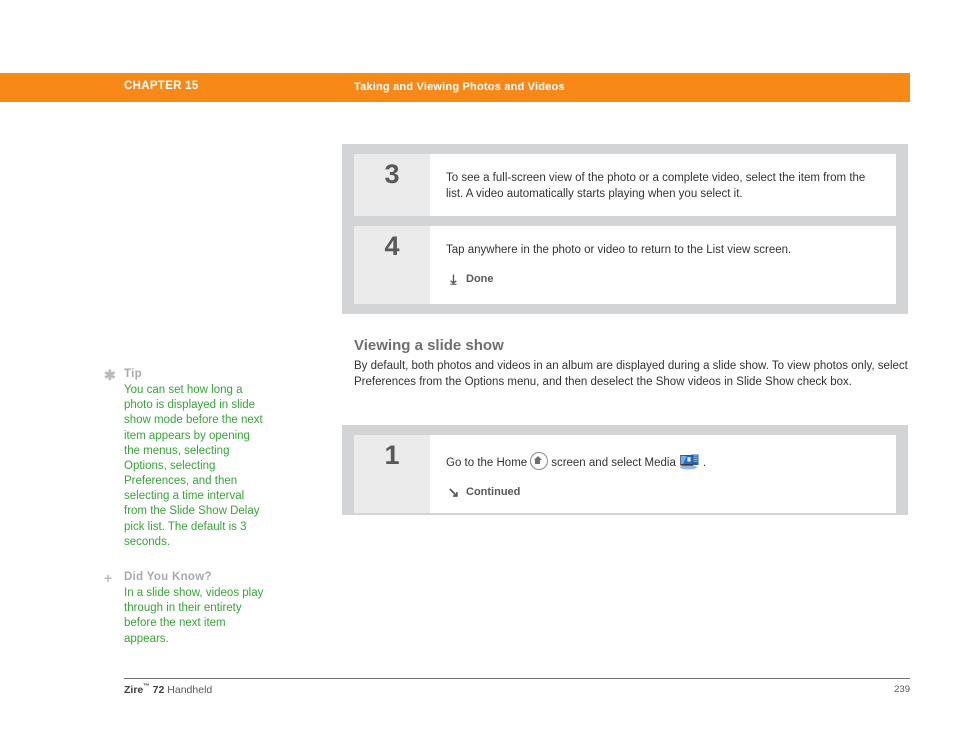  What do you see at coordinates (188, 690) in the screenshot?
I see `footer-product: Handheld` at bounding box center [188, 690].